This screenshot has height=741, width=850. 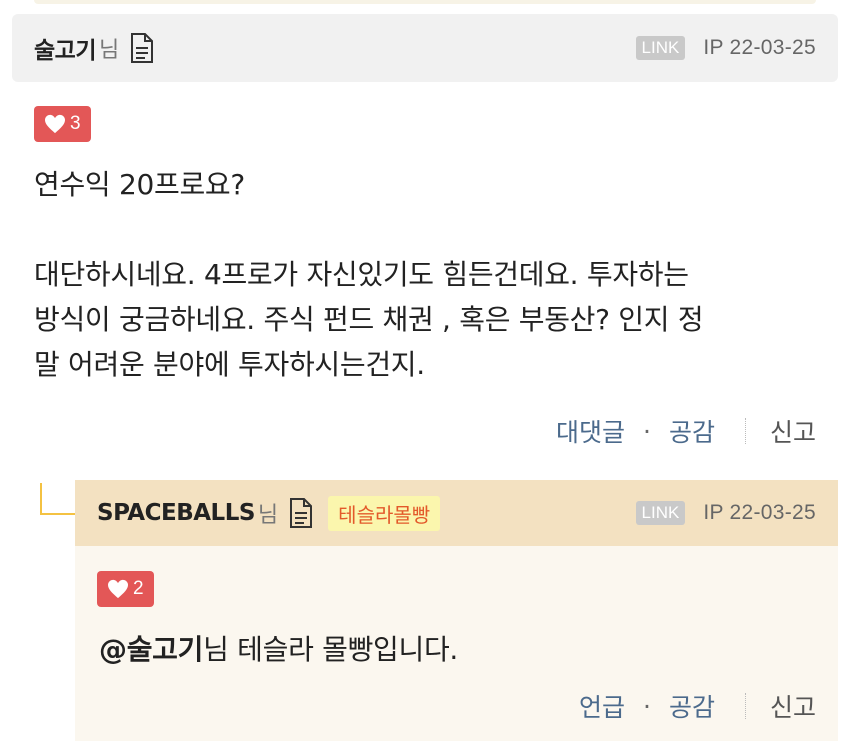 I want to click on like-count-badge: 3, so click(x=62, y=124).